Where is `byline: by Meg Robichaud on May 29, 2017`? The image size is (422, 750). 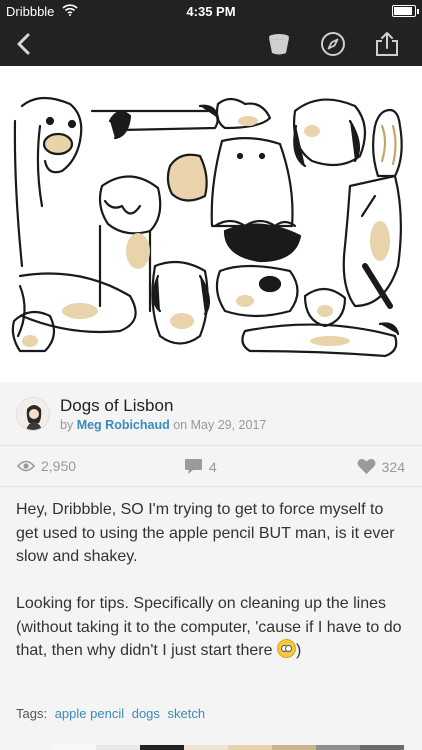 byline: by Meg Robichaud on May 29, 2017 is located at coordinates (163, 425).